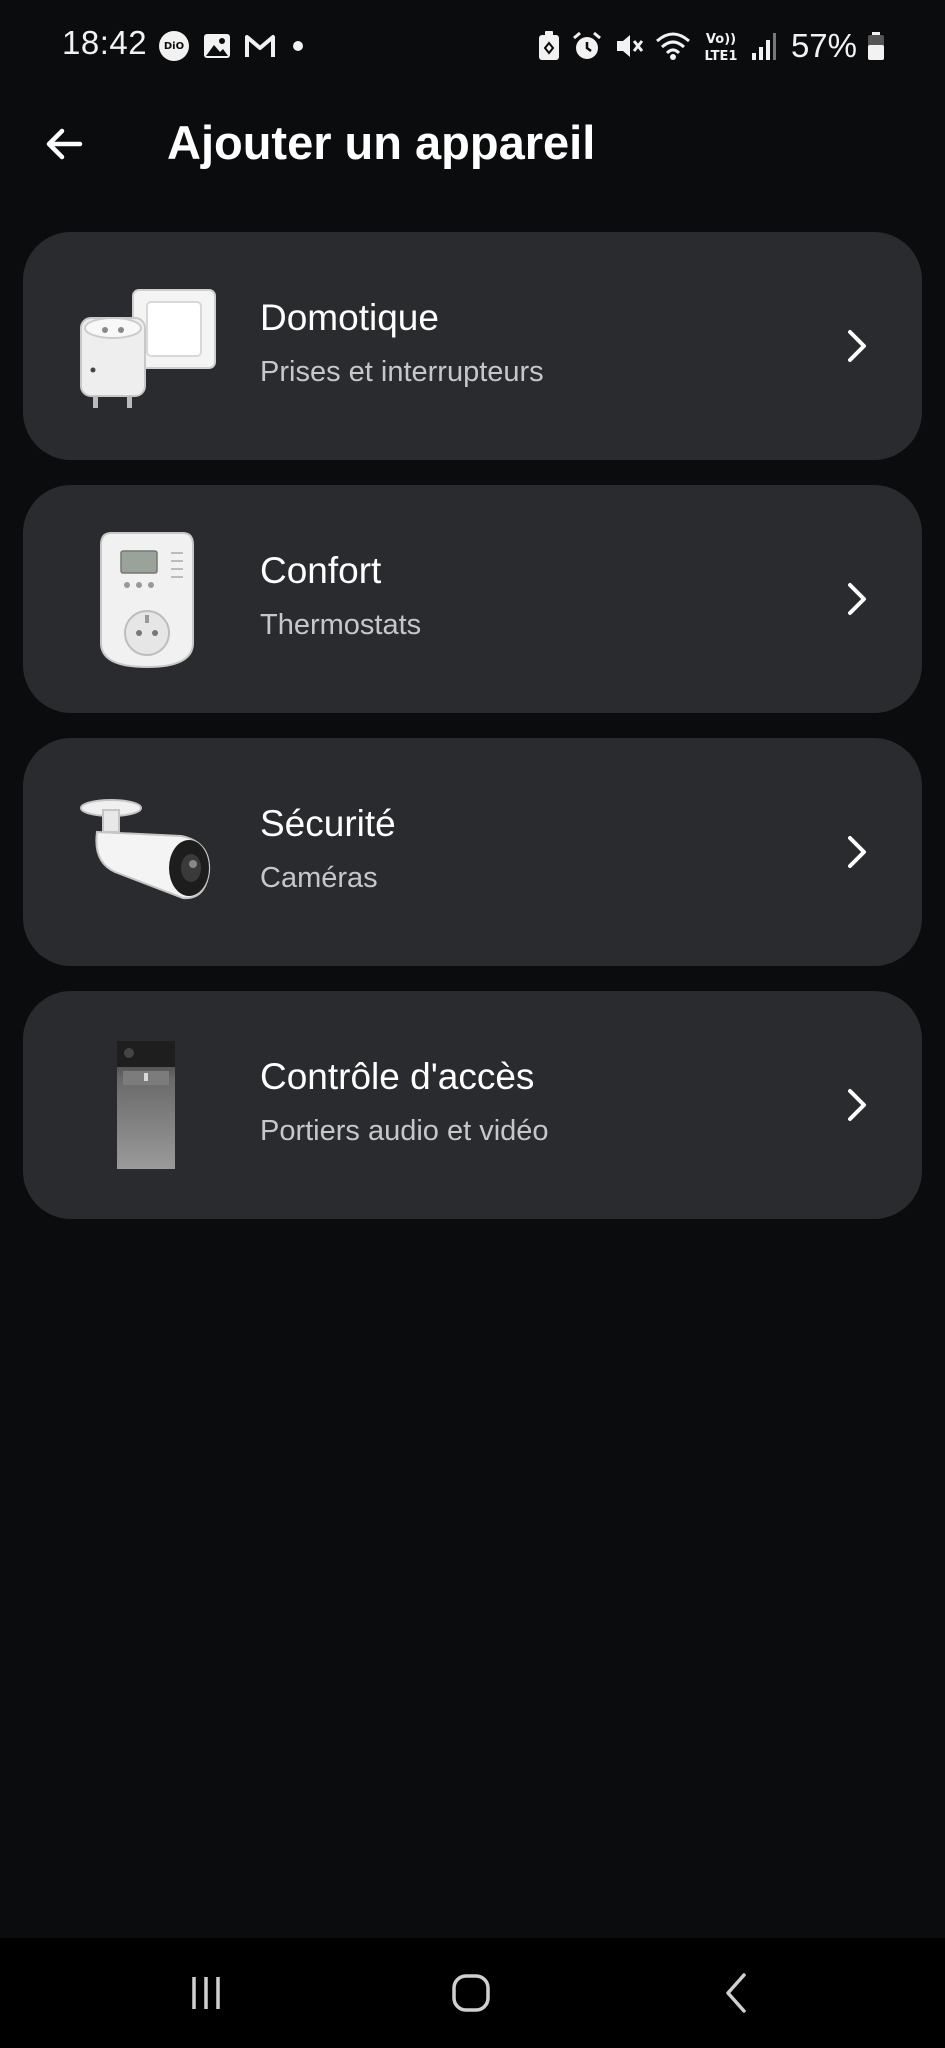 This screenshot has height=2048, width=945. What do you see at coordinates (349, 317) in the screenshot?
I see `card-title: Domotique` at bounding box center [349, 317].